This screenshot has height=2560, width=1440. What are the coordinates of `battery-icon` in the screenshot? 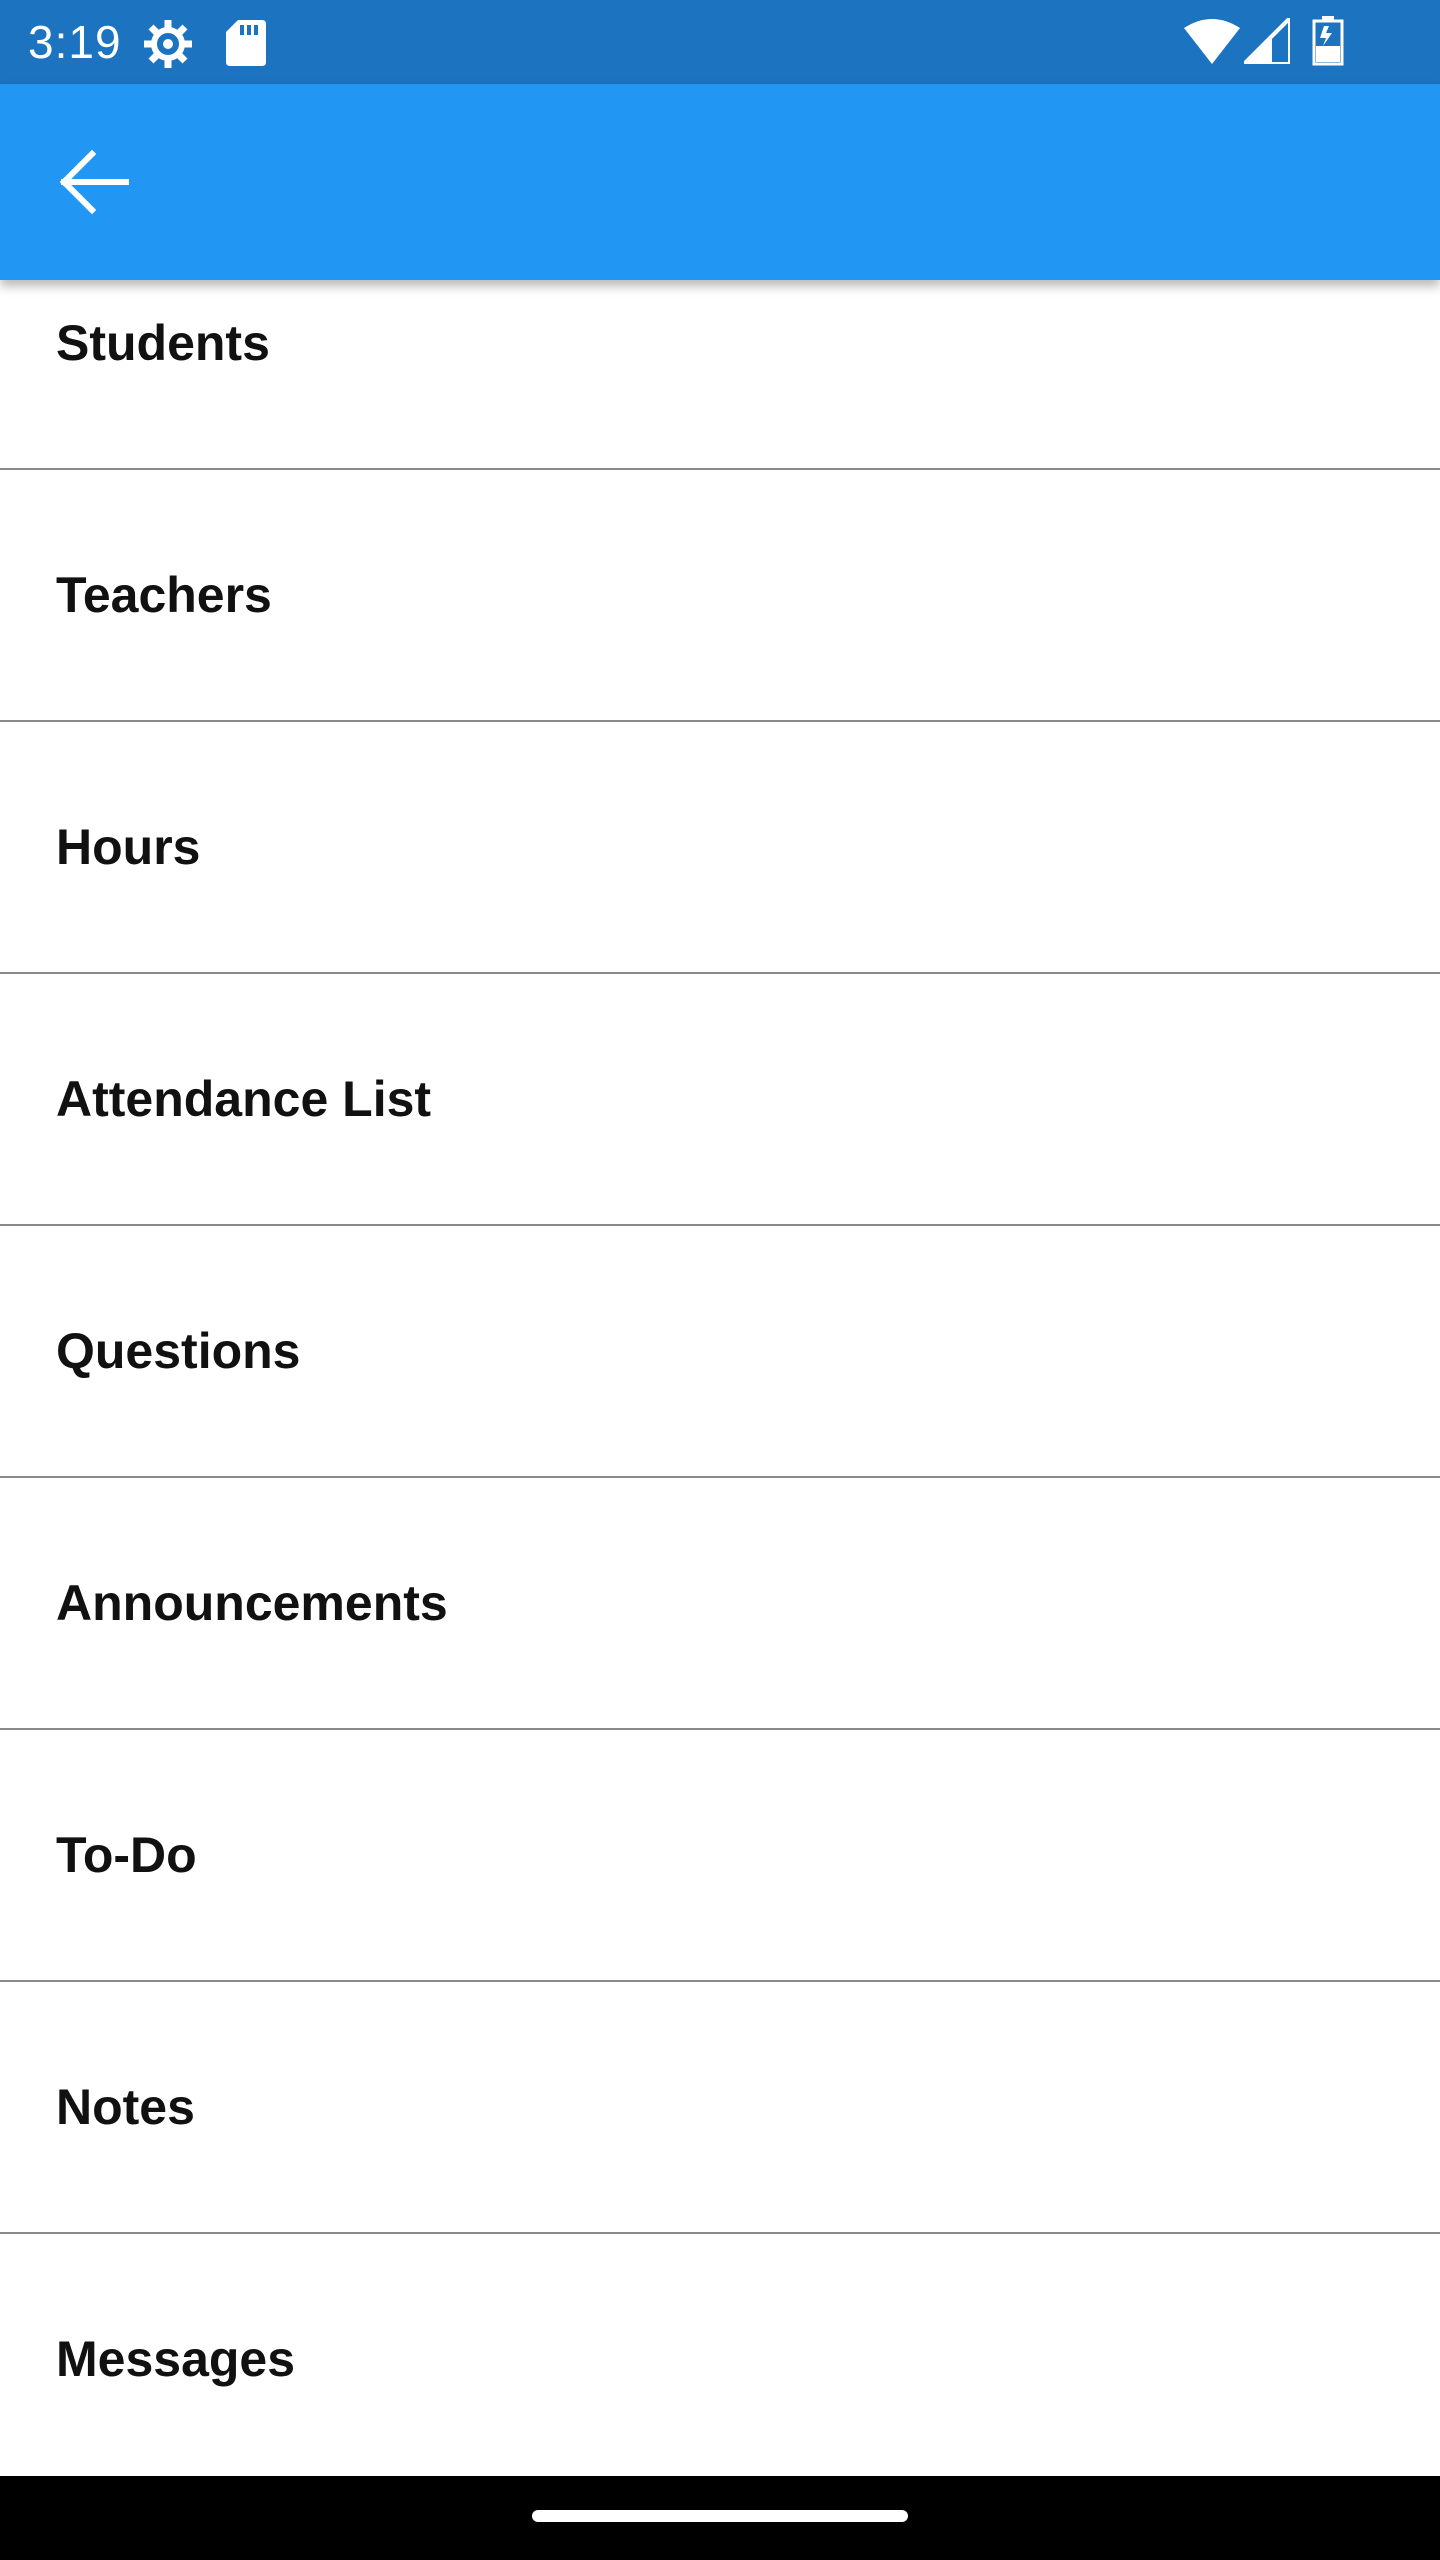 It's located at (1328, 41).